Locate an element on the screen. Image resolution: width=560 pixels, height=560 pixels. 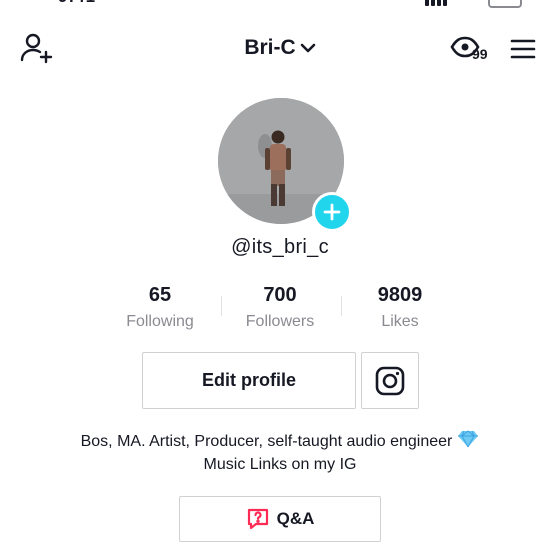
signal-icon is located at coordinates (436, 3).